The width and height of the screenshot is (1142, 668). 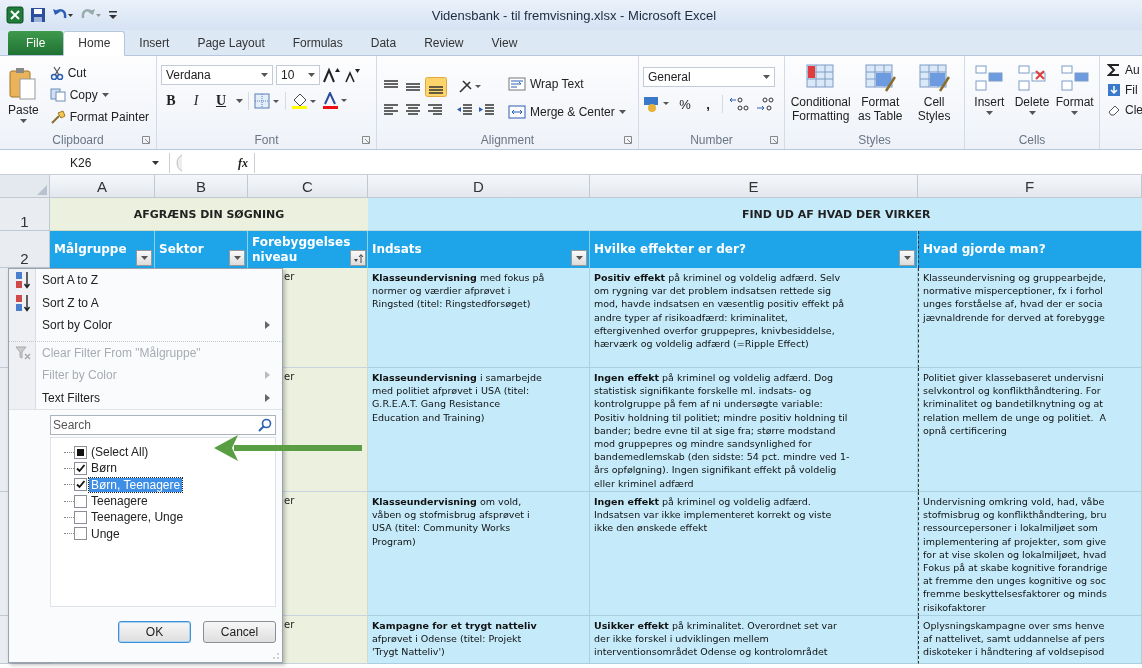 What do you see at coordinates (670, 249) in the screenshot?
I see `heading-label: Hvilke effekter er der?` at bounding box center [670, 249].